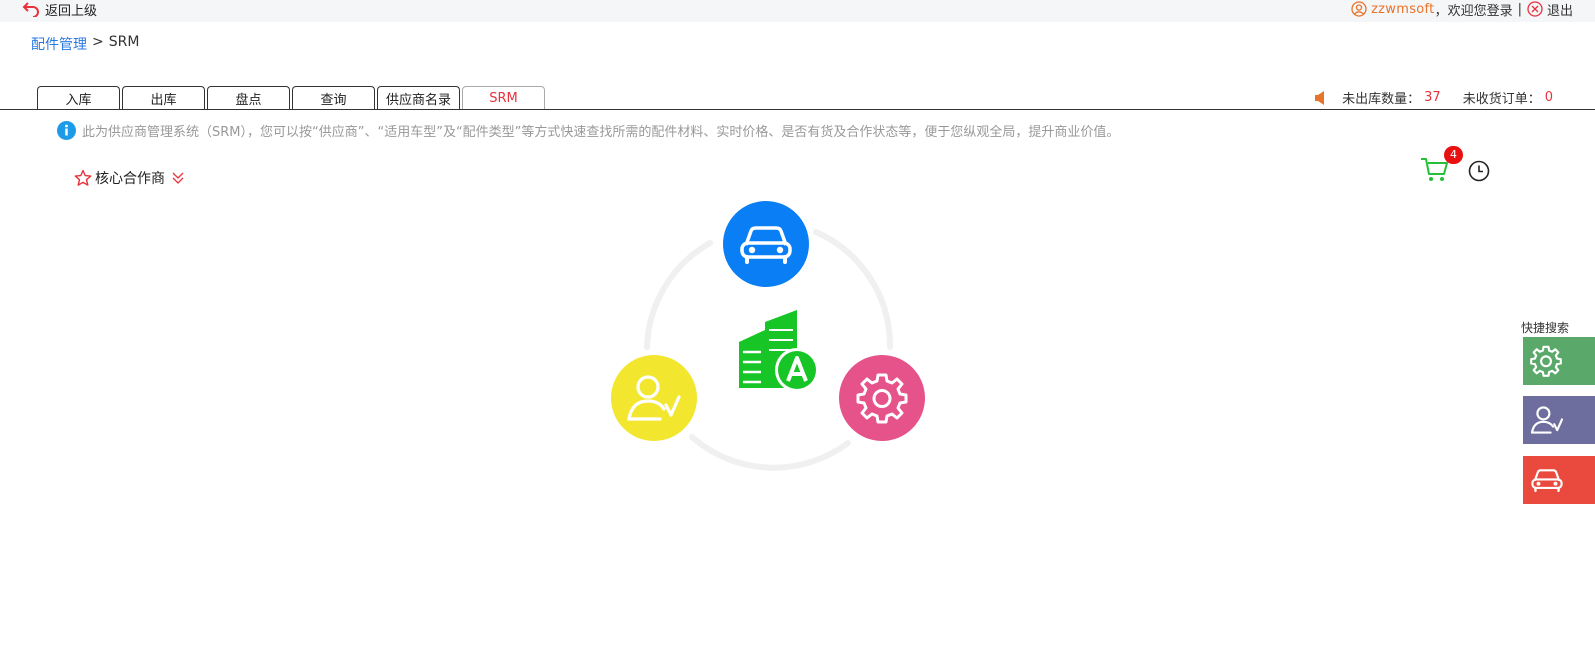  What do you see at coordinates (71, 11) in the screenshot?
I see `back-label: 返回上级` at bounding box center [71, 11].